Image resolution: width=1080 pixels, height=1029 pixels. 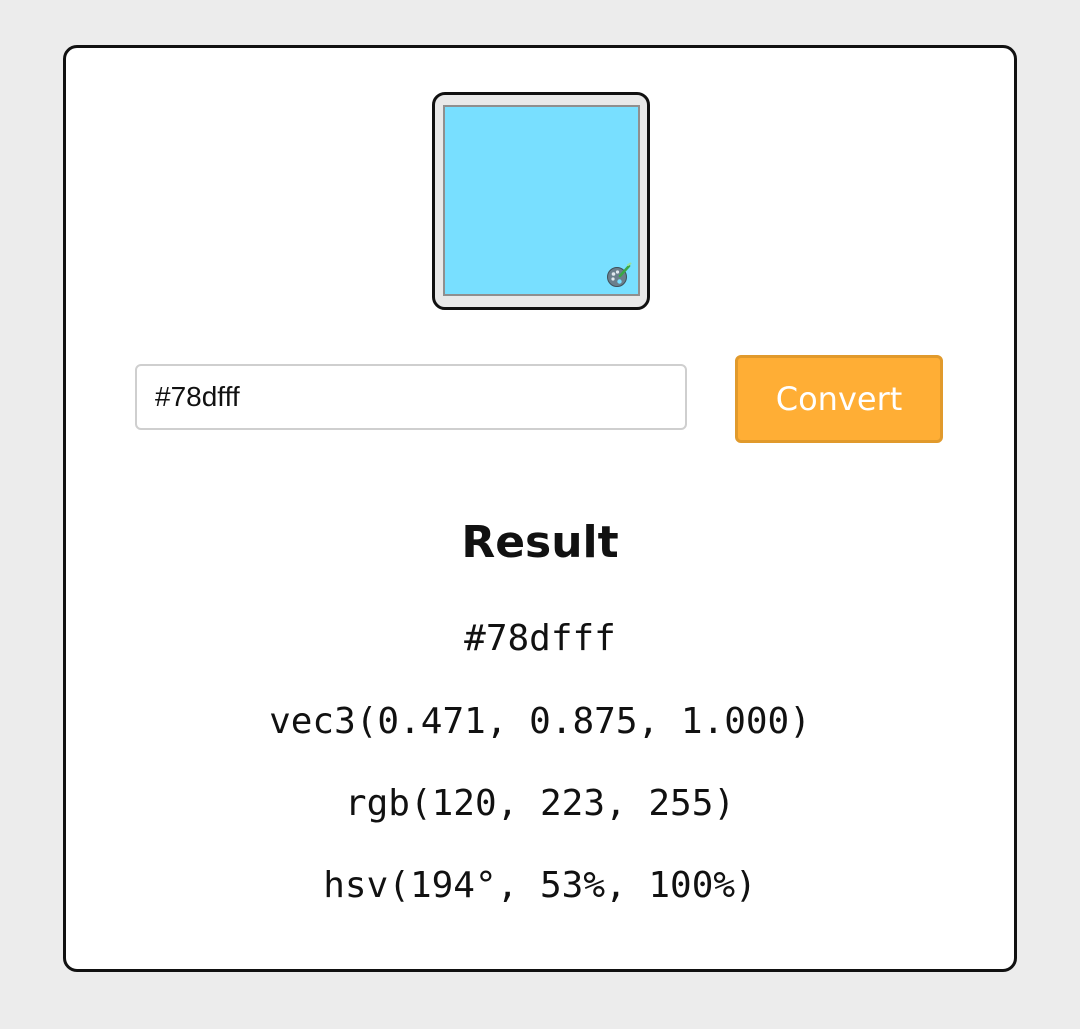 I want to click on hex-input, so click(x=411, y=397).